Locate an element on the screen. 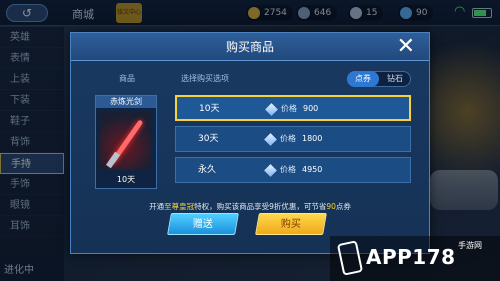 This screenshot has width=500, height=281. gift-button-label: 赠送 is located at coordinates (202, 224).